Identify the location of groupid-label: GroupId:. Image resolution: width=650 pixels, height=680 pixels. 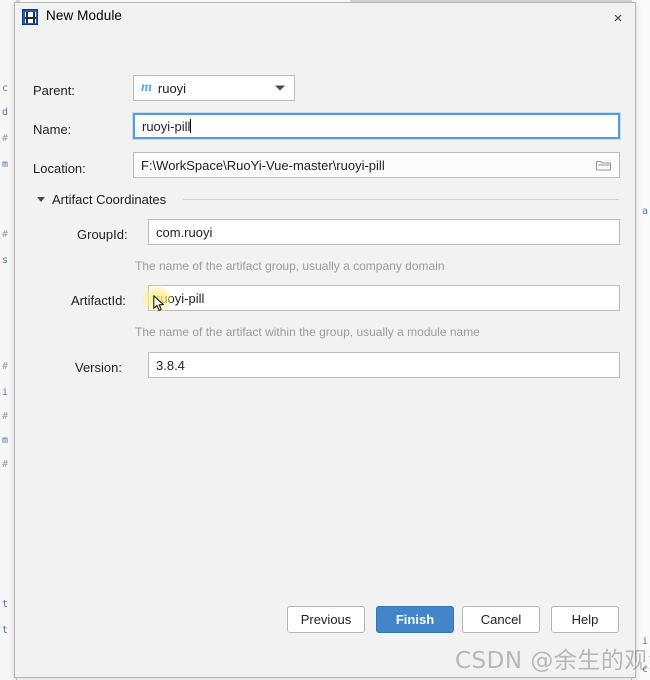
(102, 234).